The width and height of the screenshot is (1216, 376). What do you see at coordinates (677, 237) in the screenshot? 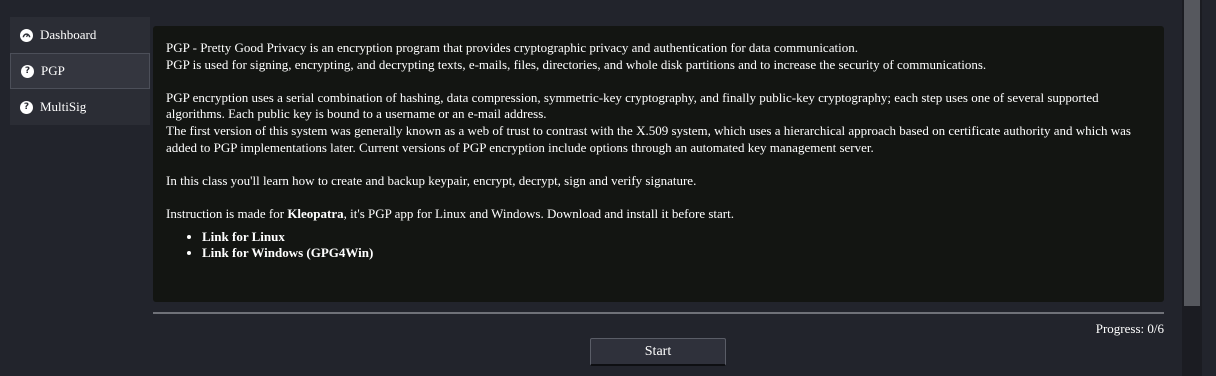
I see `link-linux: Link for Linux` at bounding box center [677, 237].